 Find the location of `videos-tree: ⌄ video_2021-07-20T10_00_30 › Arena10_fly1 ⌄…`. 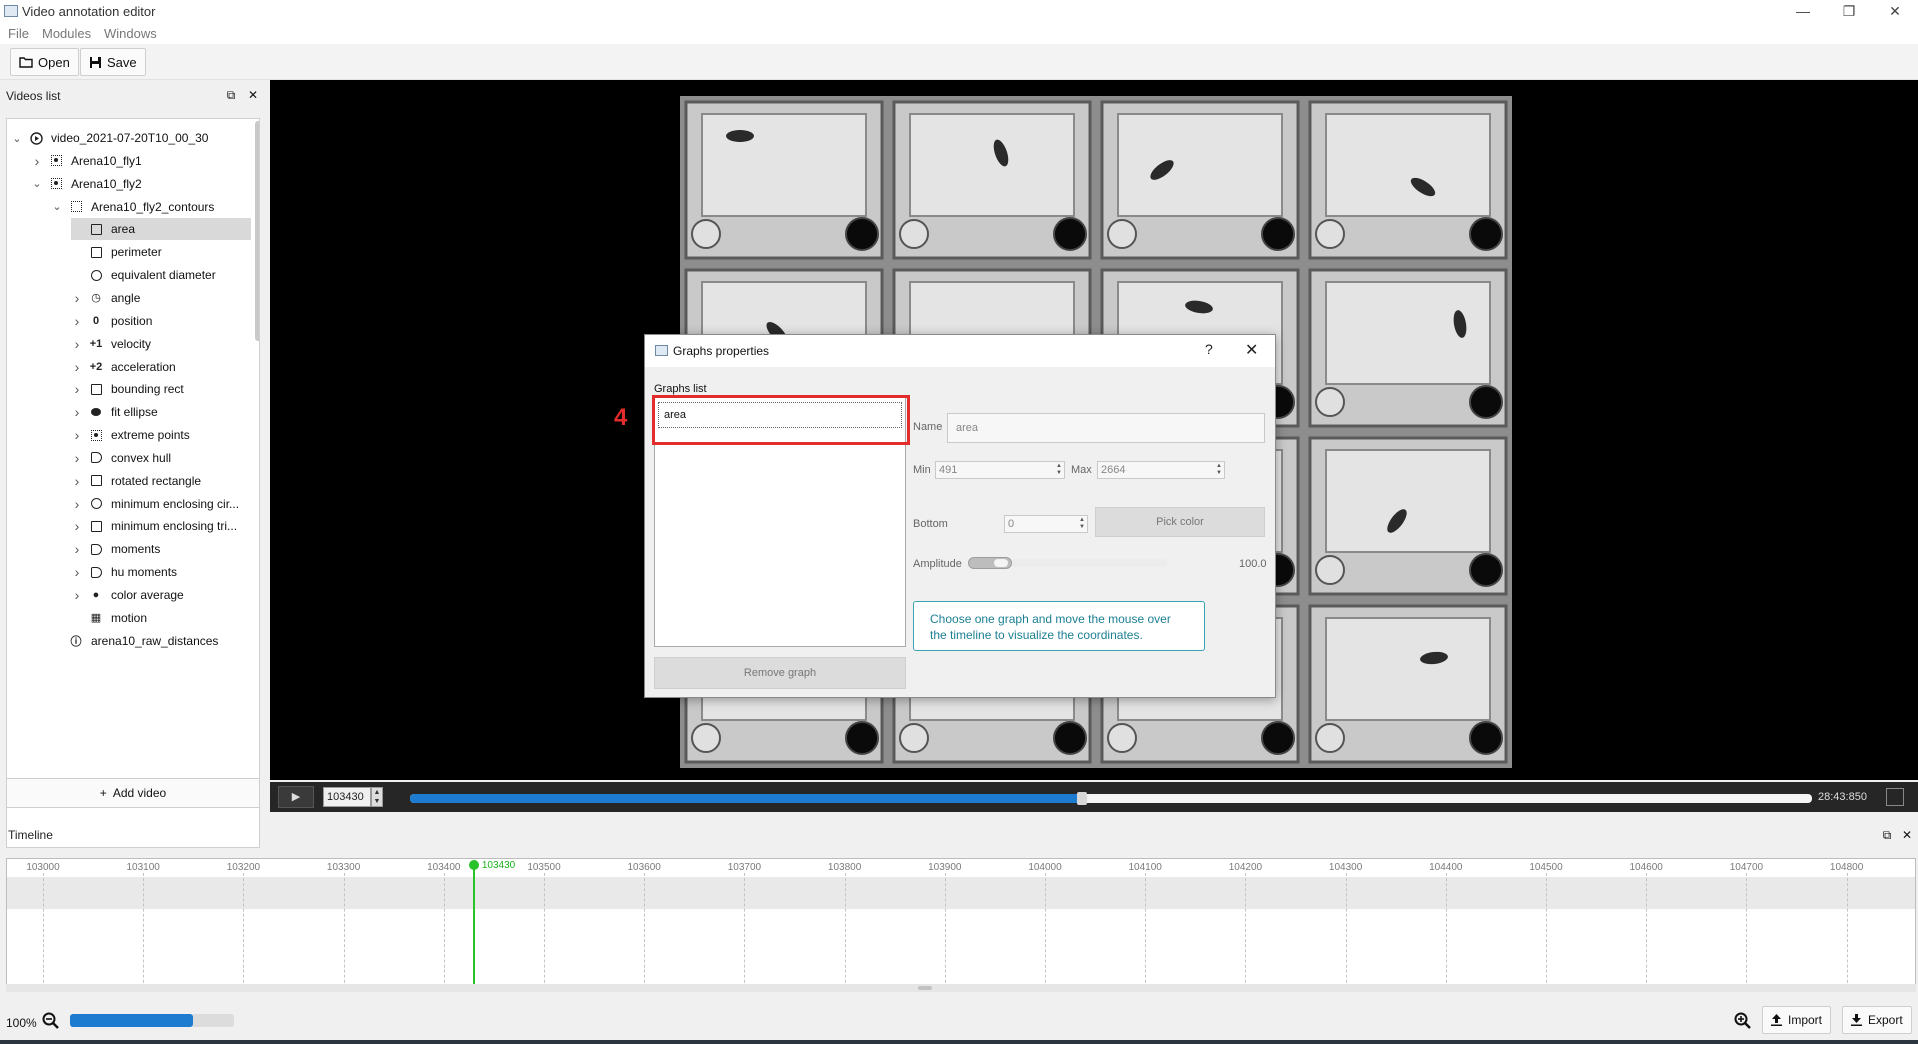

videos-tree: ⌄ video_2021-07-20T10_00_30 › Arena10_fly1 ⌄… is located at coordinates (133, 483).